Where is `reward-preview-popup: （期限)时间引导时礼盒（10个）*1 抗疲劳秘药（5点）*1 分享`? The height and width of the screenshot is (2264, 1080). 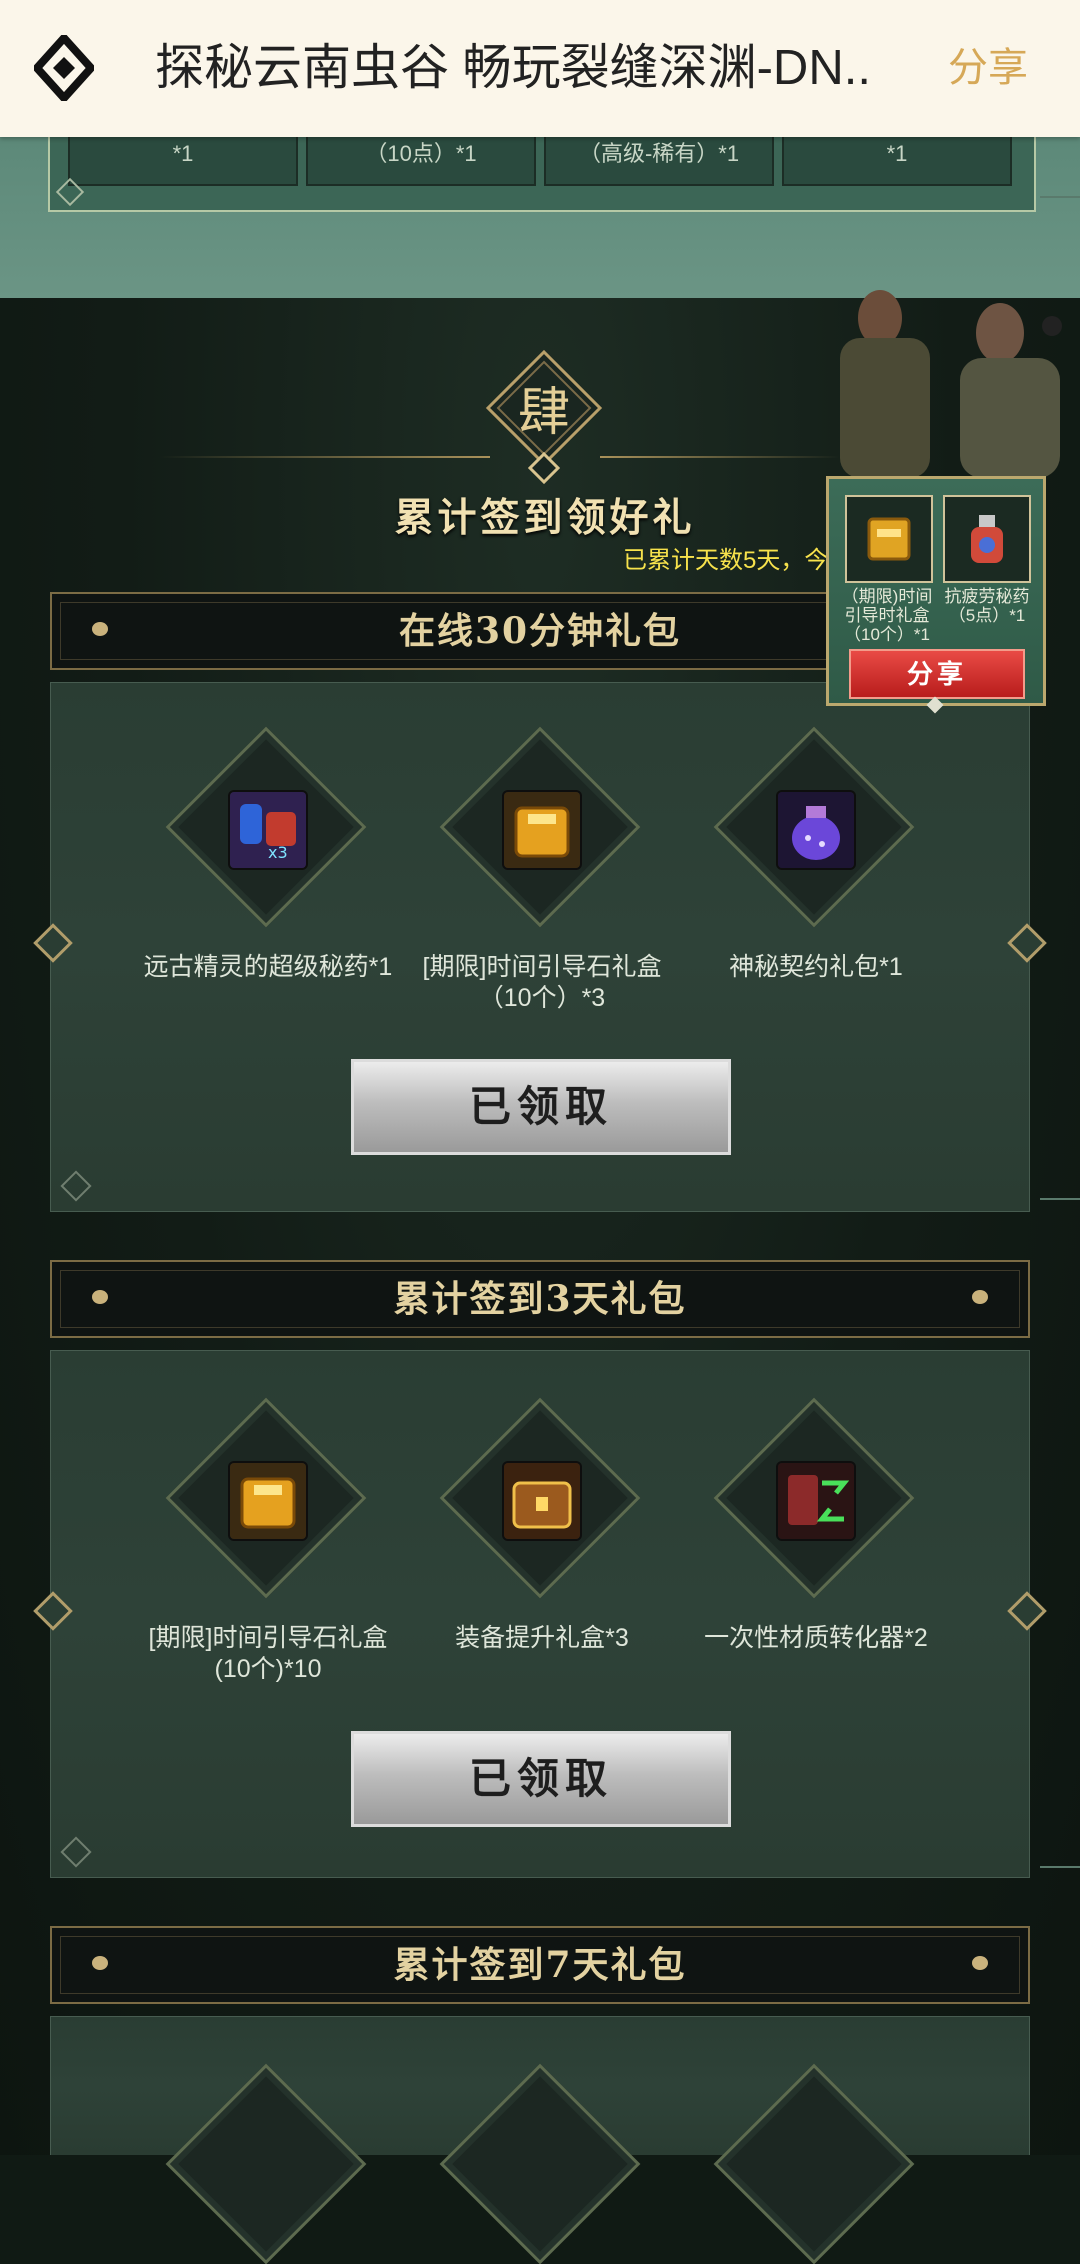
reward-preview-popup: （期限)时间引导时礼盒（10个）*1 抗疲劳秘药（5点）*1 分享 is located at coordinates (936, 595).